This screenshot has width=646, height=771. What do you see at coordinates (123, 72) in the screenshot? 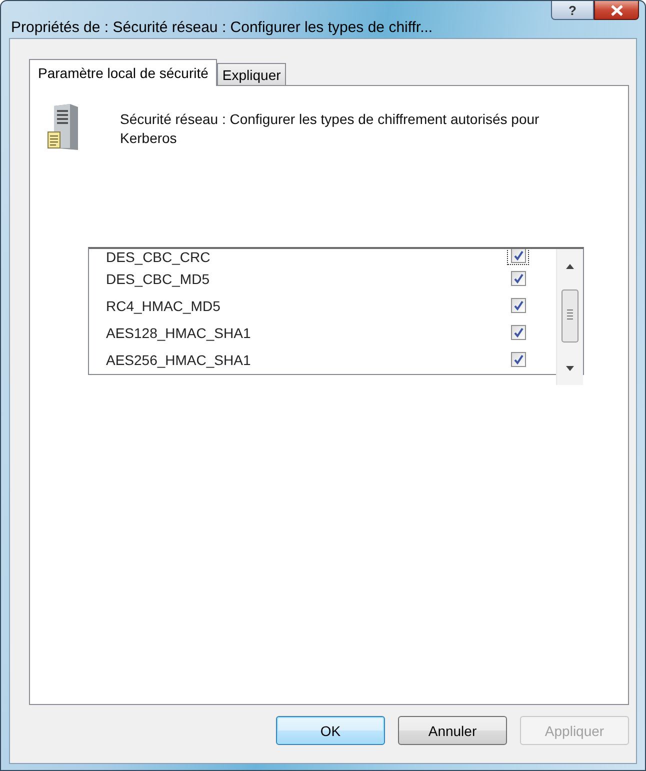
I see `tab: Paramètre local de sécurité` at bounding box center [123, 72].